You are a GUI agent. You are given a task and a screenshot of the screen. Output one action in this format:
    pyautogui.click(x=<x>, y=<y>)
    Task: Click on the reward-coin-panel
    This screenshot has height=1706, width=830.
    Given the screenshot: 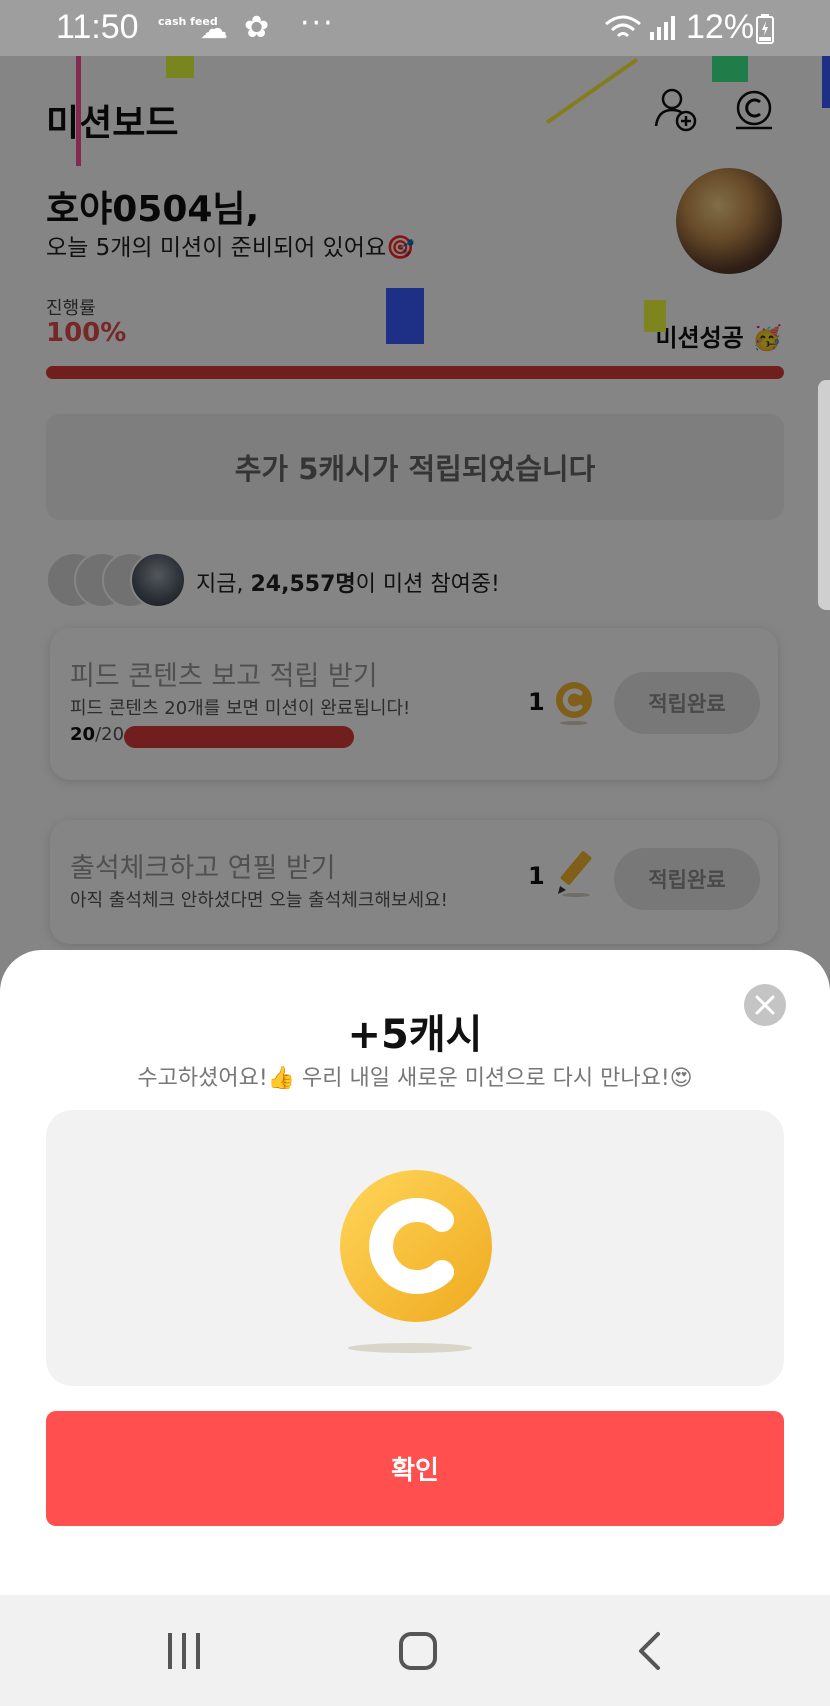 What is the action you would take?
    pyautogui.click(x=415, y=1248)
    